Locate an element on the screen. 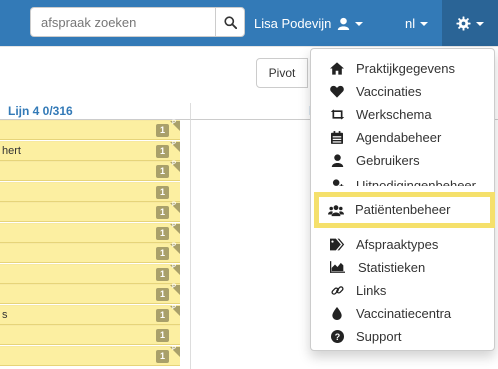  user-menu-toggle: Lisa Podevijn is located at coordinates (309, 23).